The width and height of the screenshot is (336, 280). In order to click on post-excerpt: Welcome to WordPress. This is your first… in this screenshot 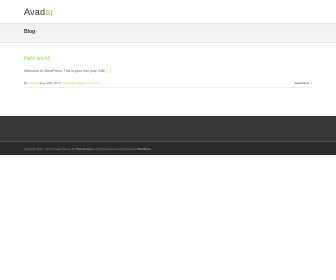, I will do `click(67, 71)`.